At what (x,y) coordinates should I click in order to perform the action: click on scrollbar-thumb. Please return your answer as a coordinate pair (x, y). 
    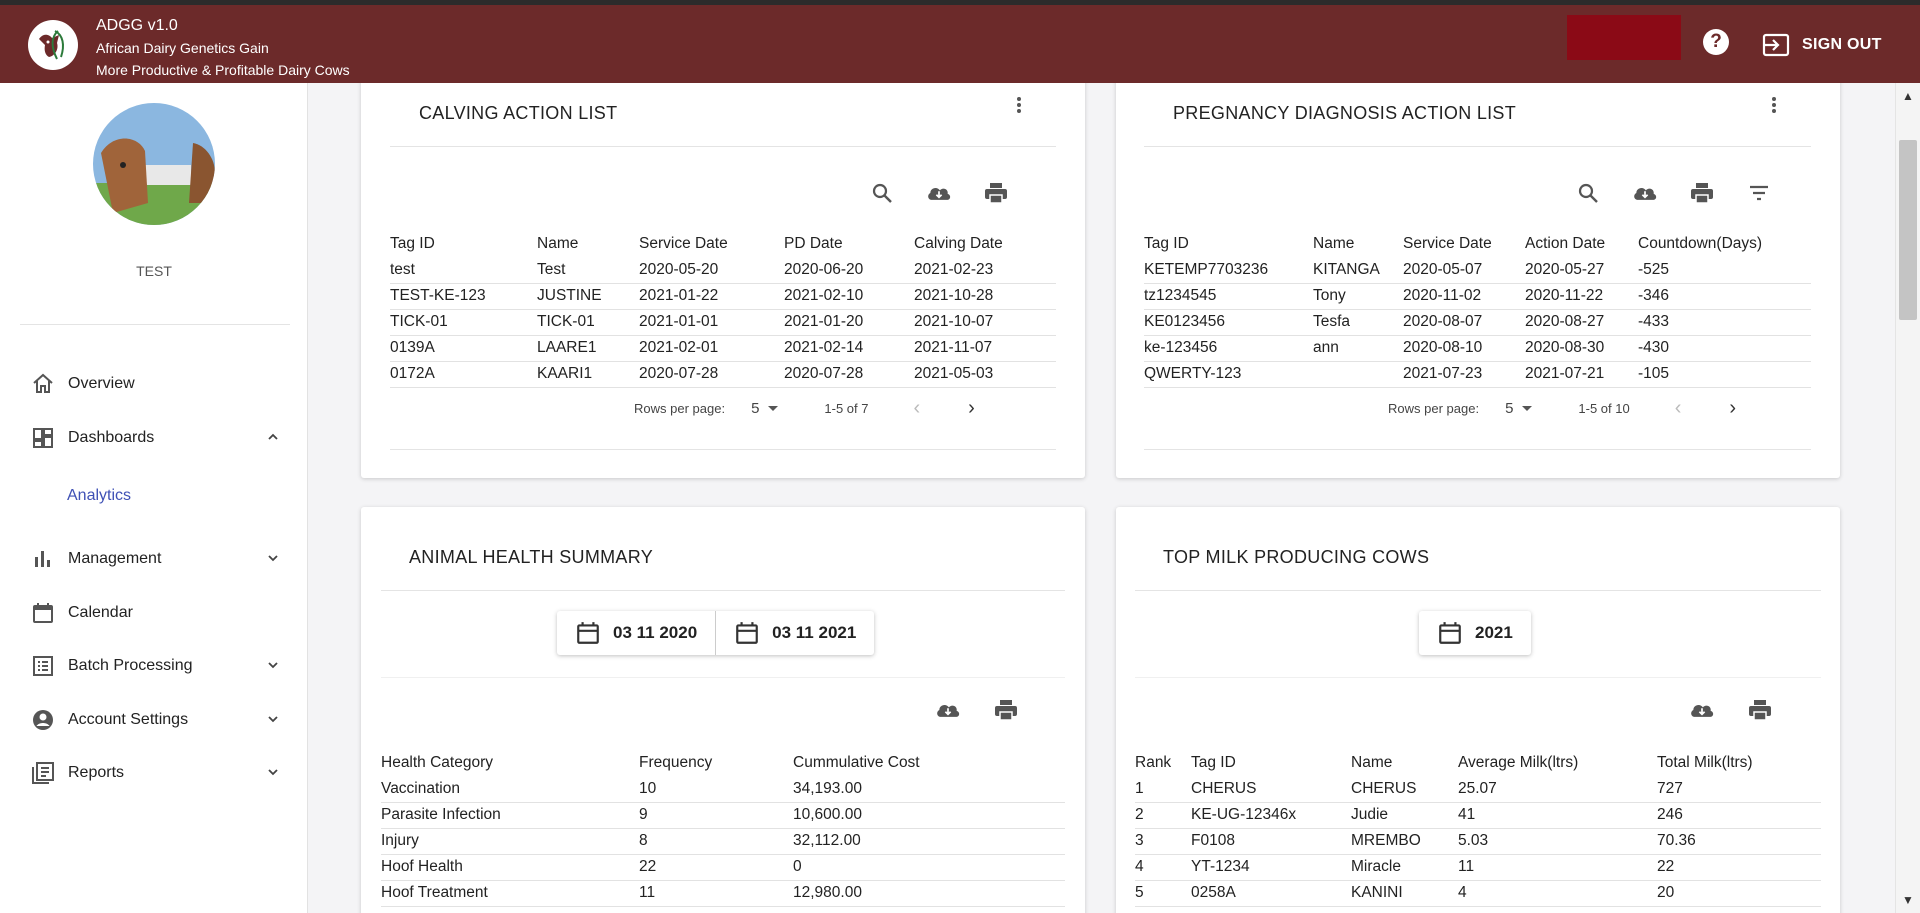
    Looking at the image, I should click on (1908, 230).